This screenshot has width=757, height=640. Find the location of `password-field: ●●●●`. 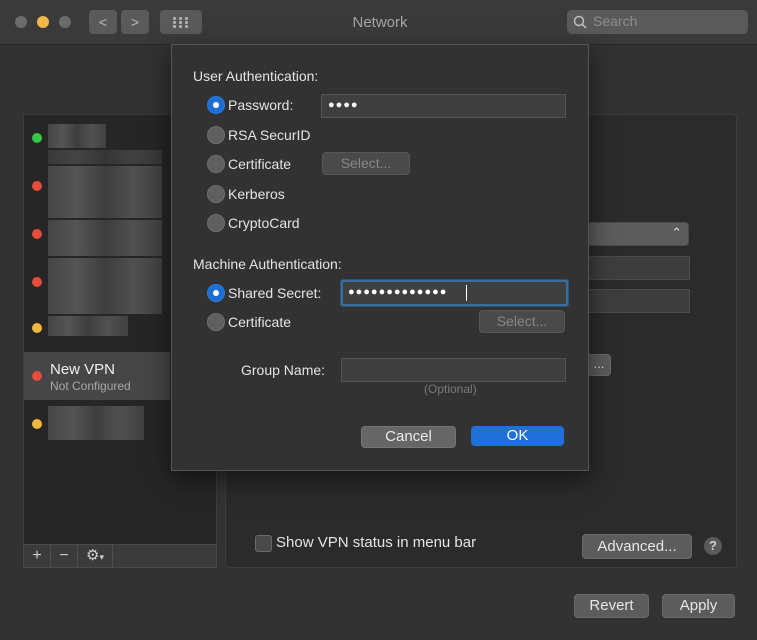

password-field: ●●●● is located at coordinates (443, 106).